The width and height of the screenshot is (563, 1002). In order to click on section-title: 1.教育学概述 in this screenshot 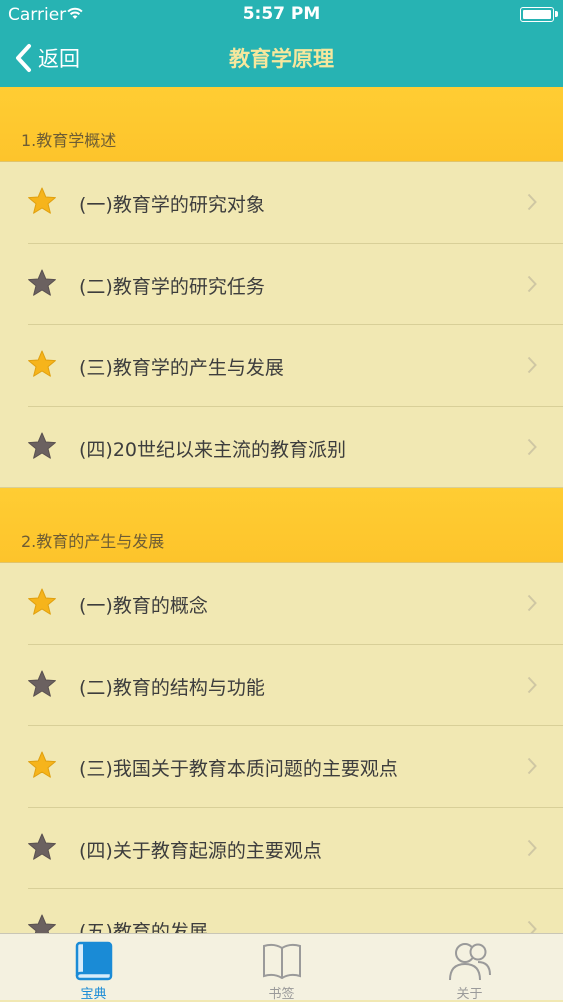, I will do `click(69, 140)`.